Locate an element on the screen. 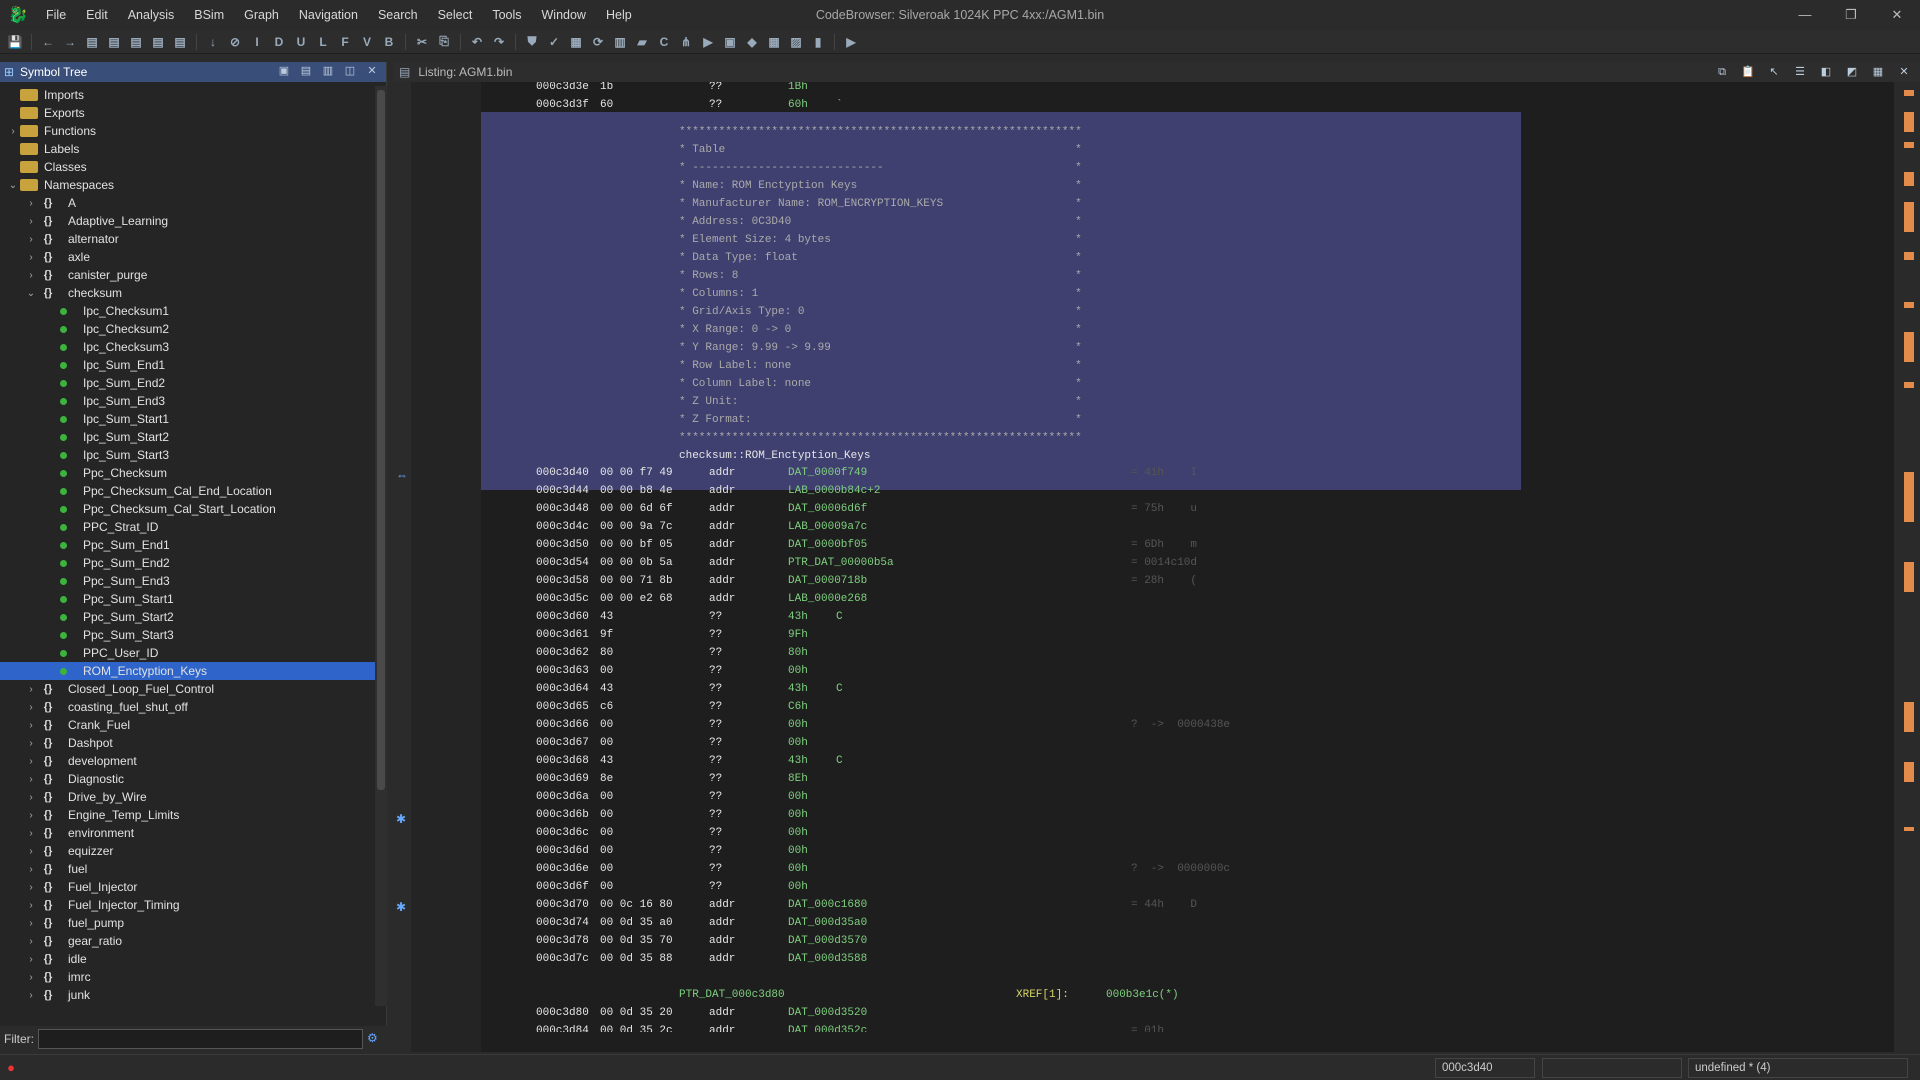  toolbar-l-icon: L is located at coordinates (323, 42).